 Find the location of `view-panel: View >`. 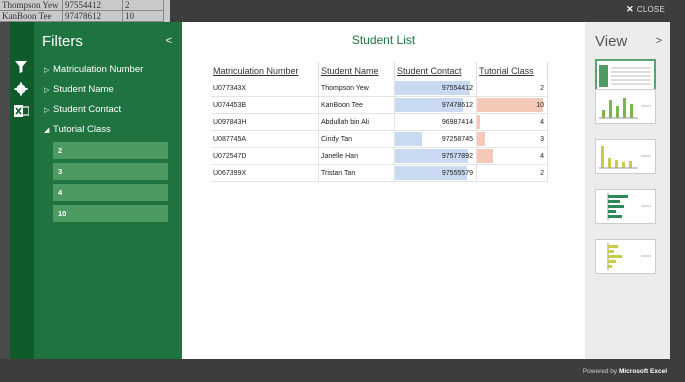

view-panel: View > is located at coordinates (627, 190).